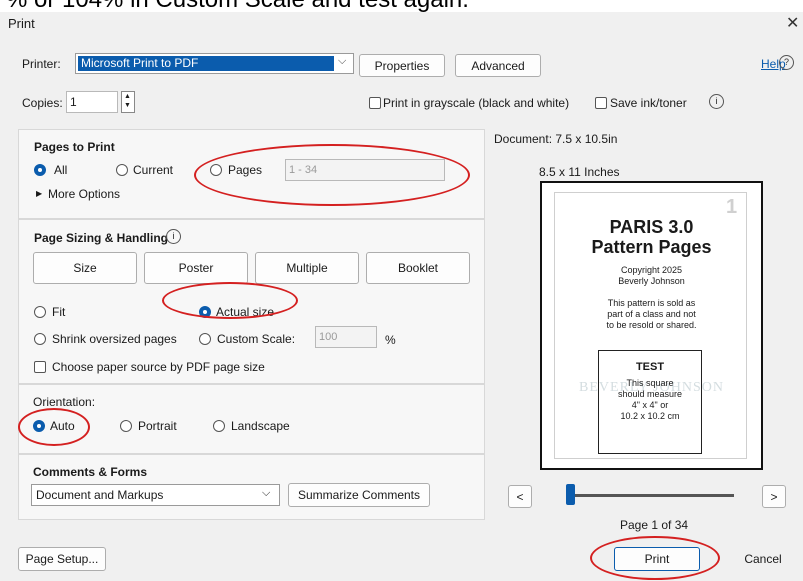  I want to click on stepper-up-icon: ▲, so click(127, 96).